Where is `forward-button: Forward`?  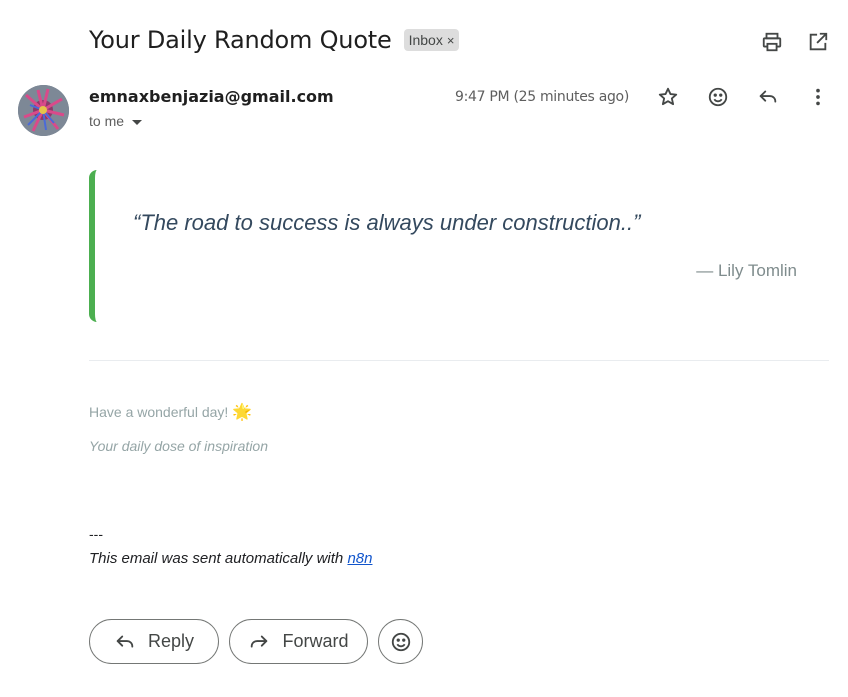 forward-button: Forward is located at coordinates (298, 641).